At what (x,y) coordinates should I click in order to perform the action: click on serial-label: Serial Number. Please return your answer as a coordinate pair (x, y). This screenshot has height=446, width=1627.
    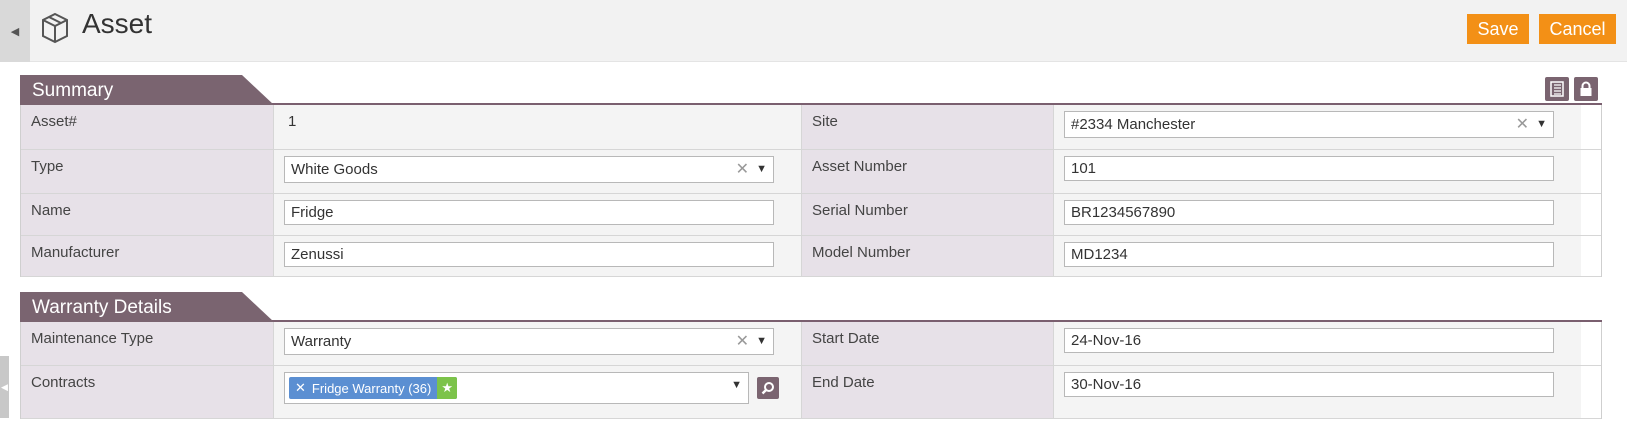
    Looking at the image, I should click on (927, 214).